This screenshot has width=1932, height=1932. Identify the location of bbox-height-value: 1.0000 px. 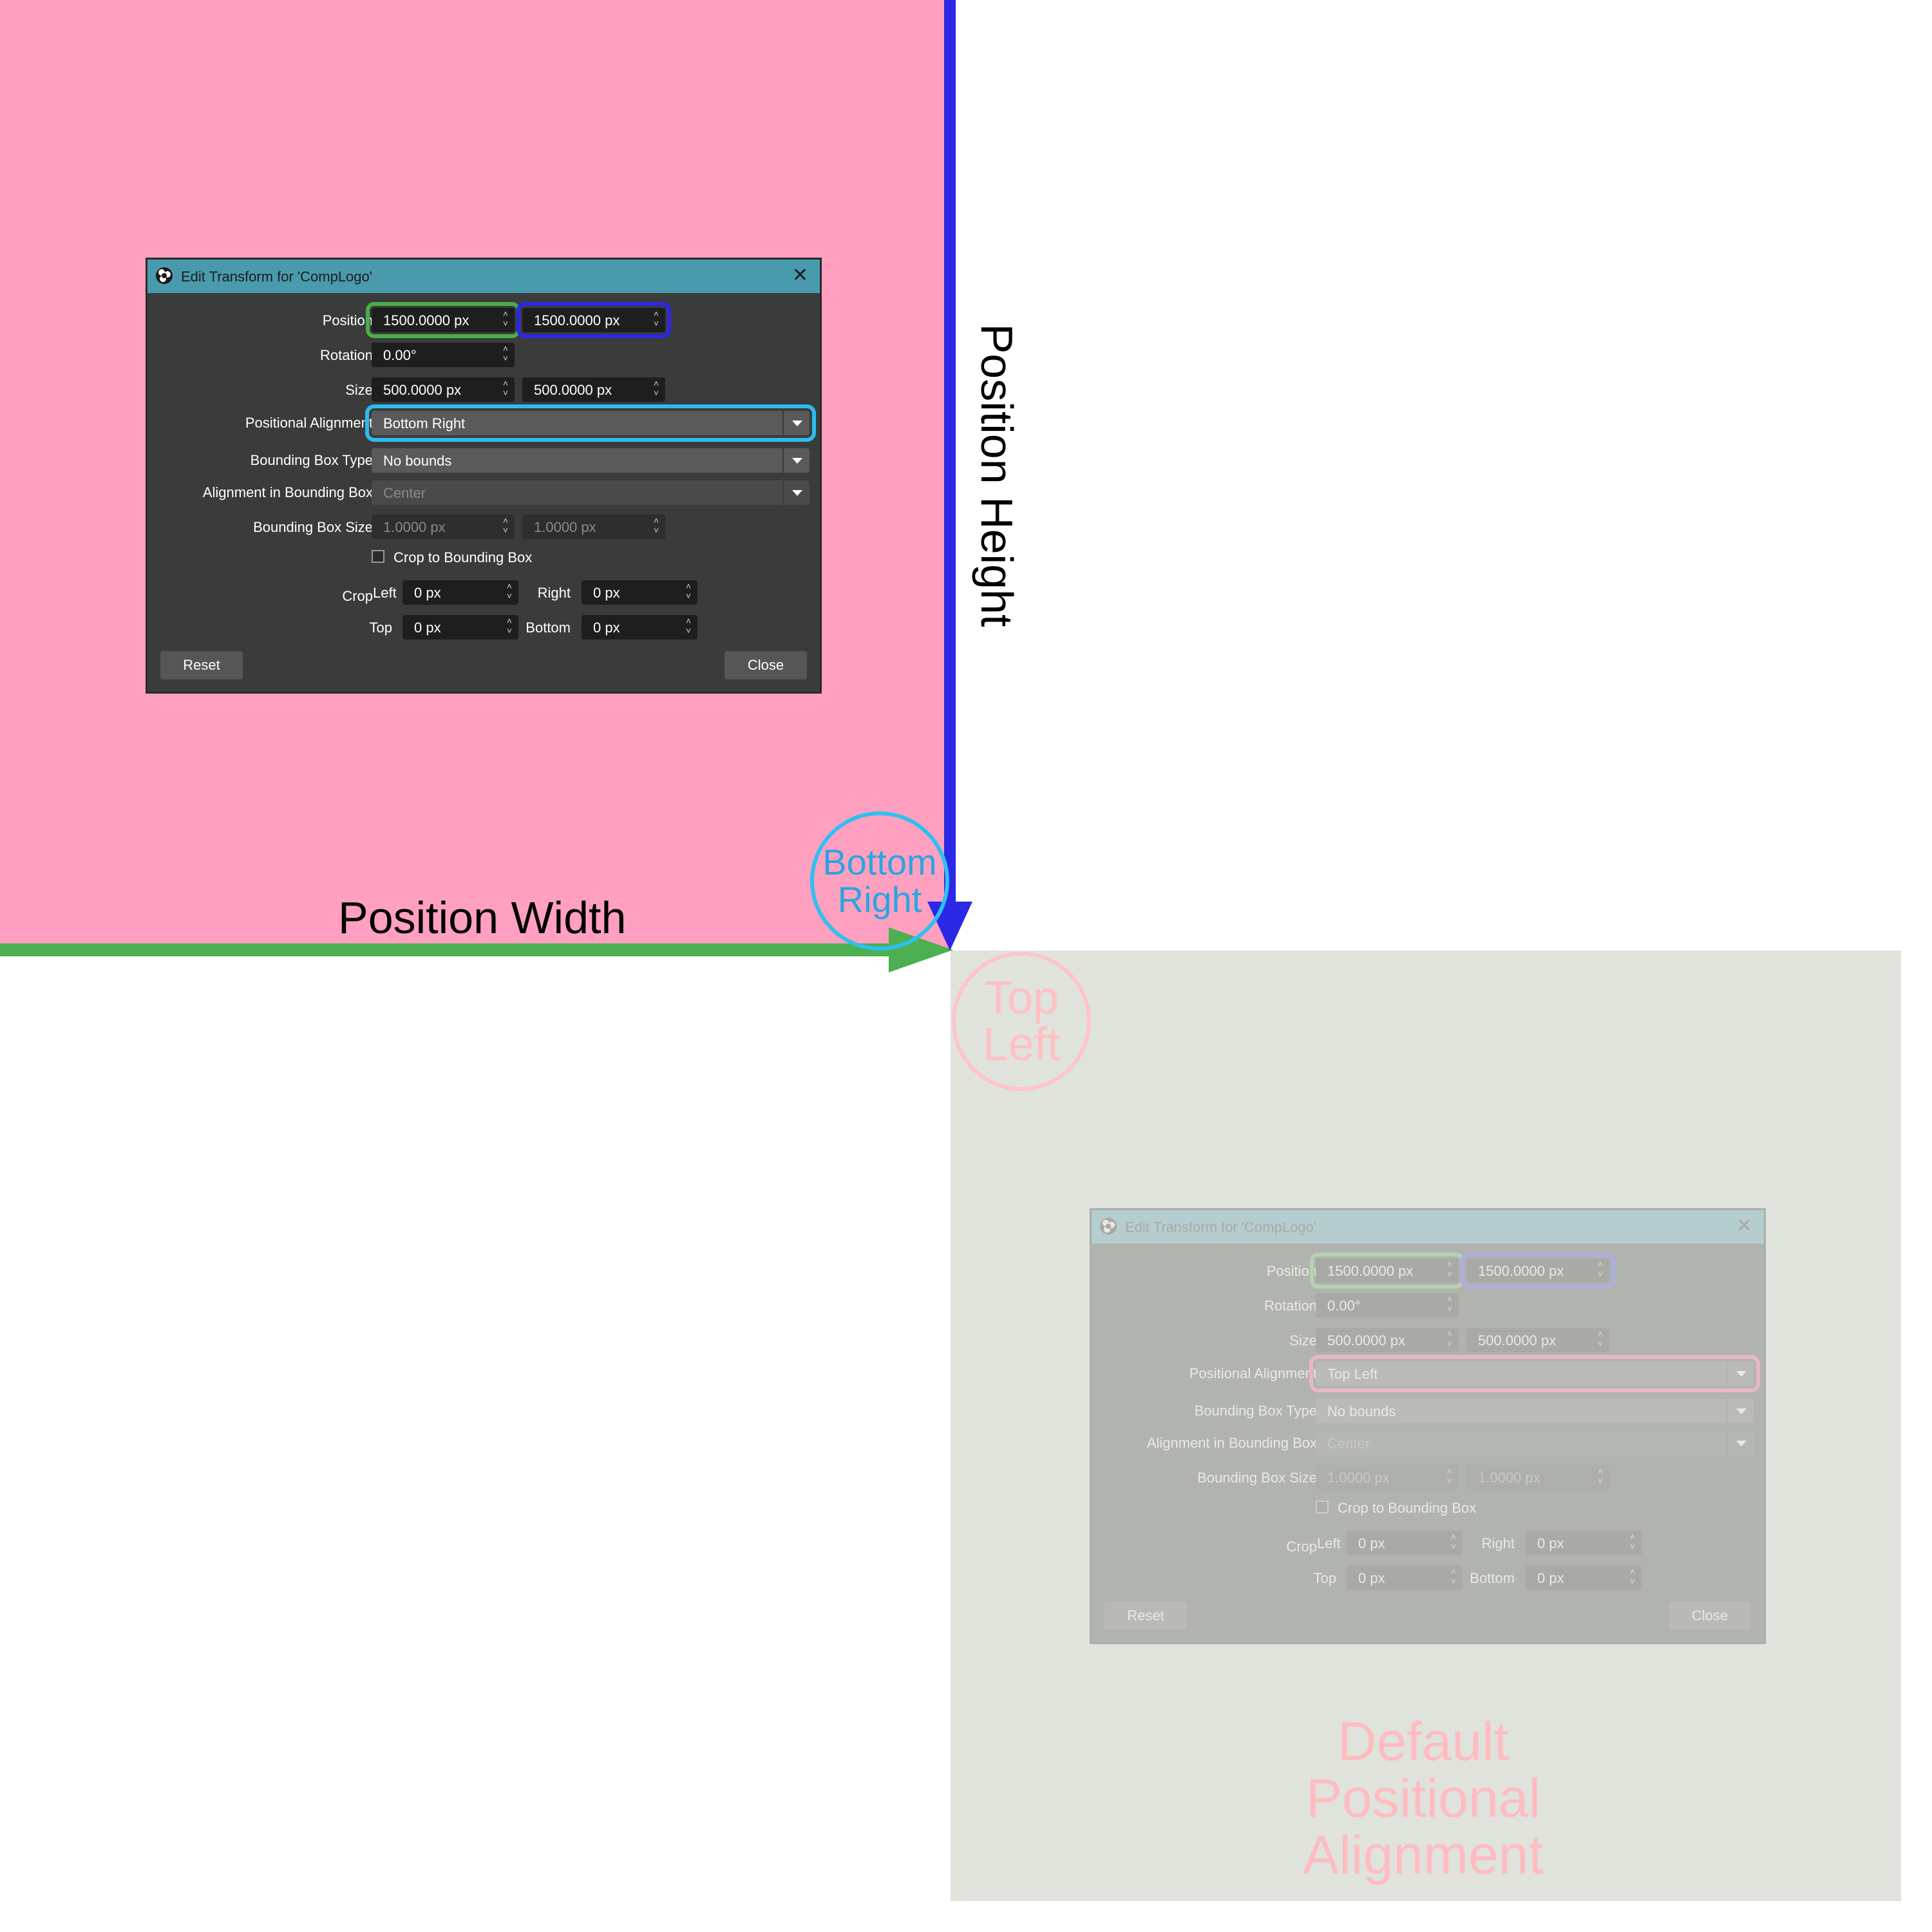
(565, 527).